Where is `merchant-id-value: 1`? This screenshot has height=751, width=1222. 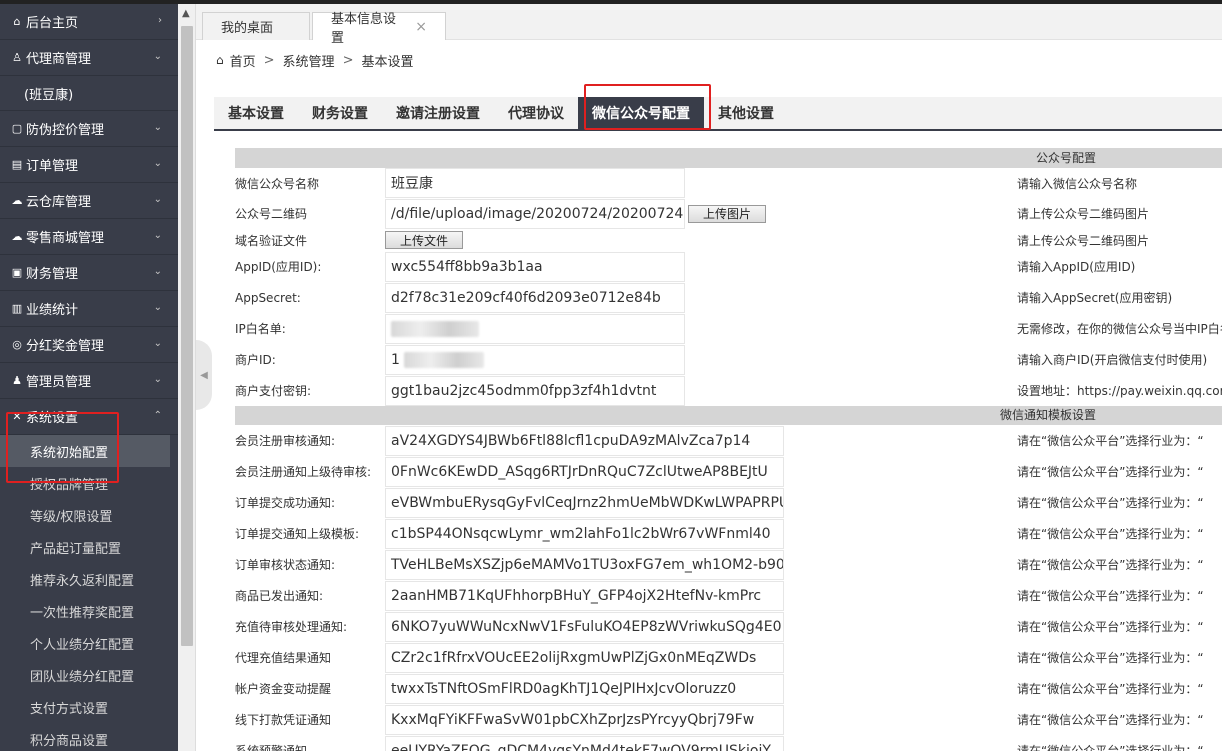 merchant-id-value: 1 is located at coordinates (395, 359).